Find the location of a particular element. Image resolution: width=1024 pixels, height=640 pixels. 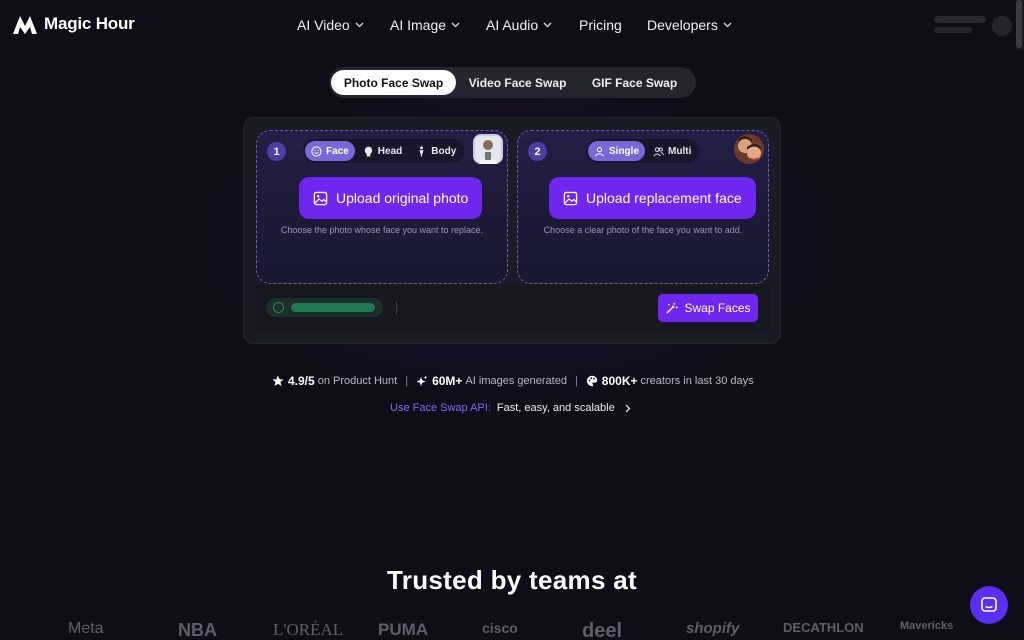

sample-face-image is located at coordinates (749, 149).